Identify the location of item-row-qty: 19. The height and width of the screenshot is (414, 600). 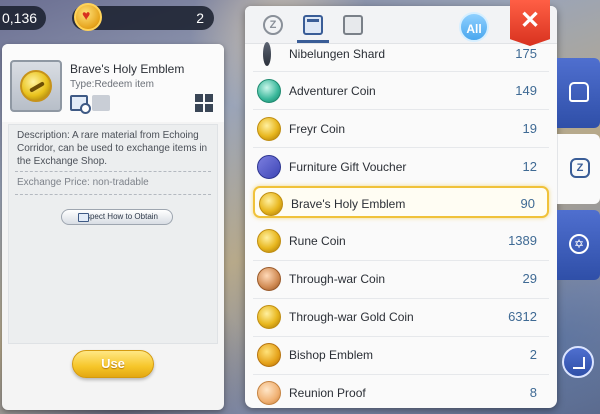
(529, 128).